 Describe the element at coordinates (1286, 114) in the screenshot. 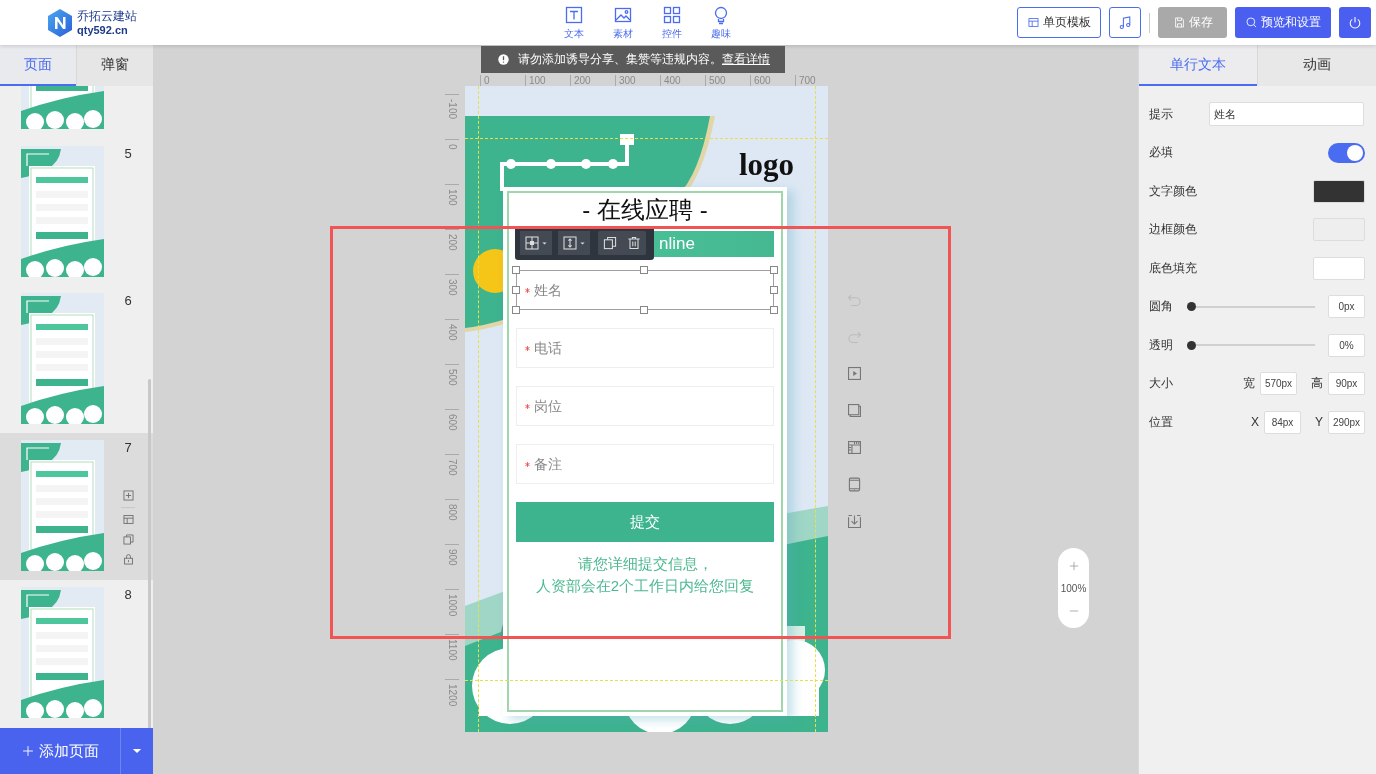

I see `text-field: 姓名` at that location.